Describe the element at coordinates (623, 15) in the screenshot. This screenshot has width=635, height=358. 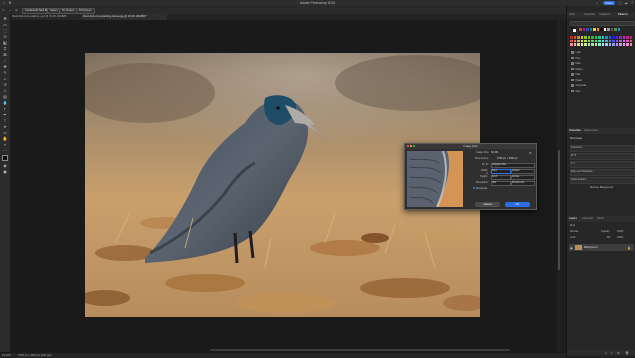
I see `tab-patterns: Patterns` at that location.